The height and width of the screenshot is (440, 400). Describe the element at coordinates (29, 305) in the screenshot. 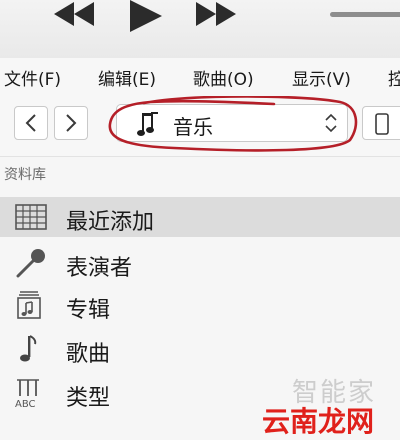

I see `album-icon` at that location.